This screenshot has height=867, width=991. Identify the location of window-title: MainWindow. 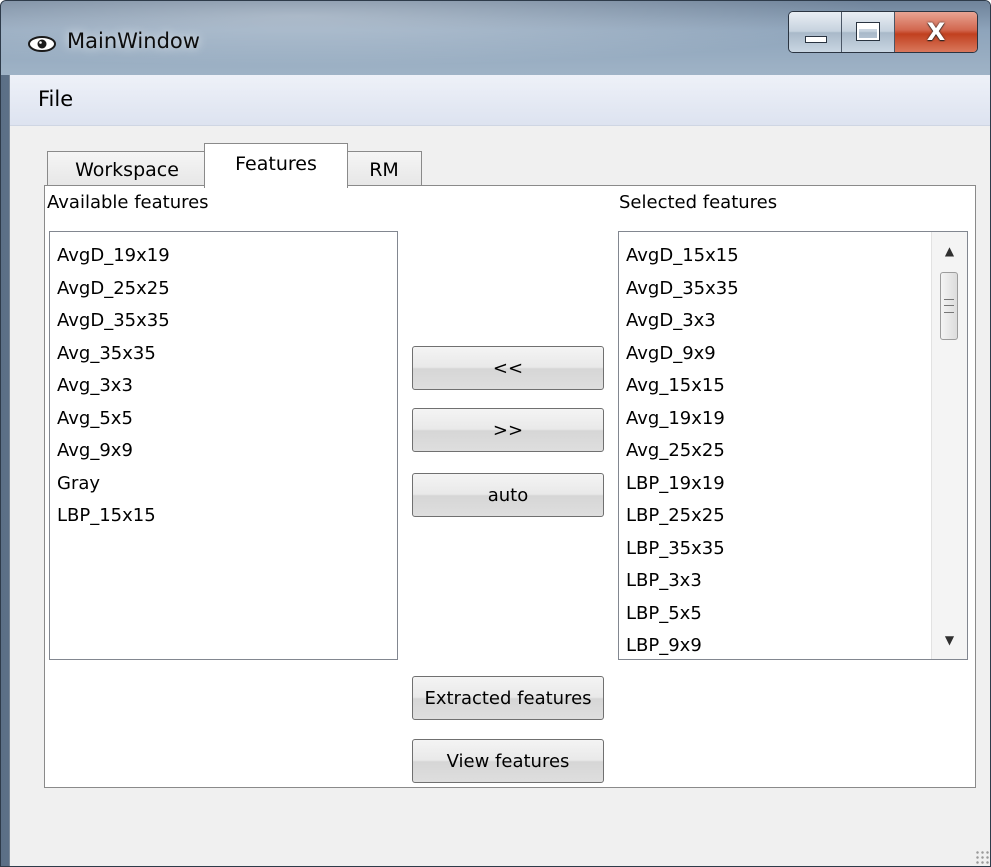
(133, 41).